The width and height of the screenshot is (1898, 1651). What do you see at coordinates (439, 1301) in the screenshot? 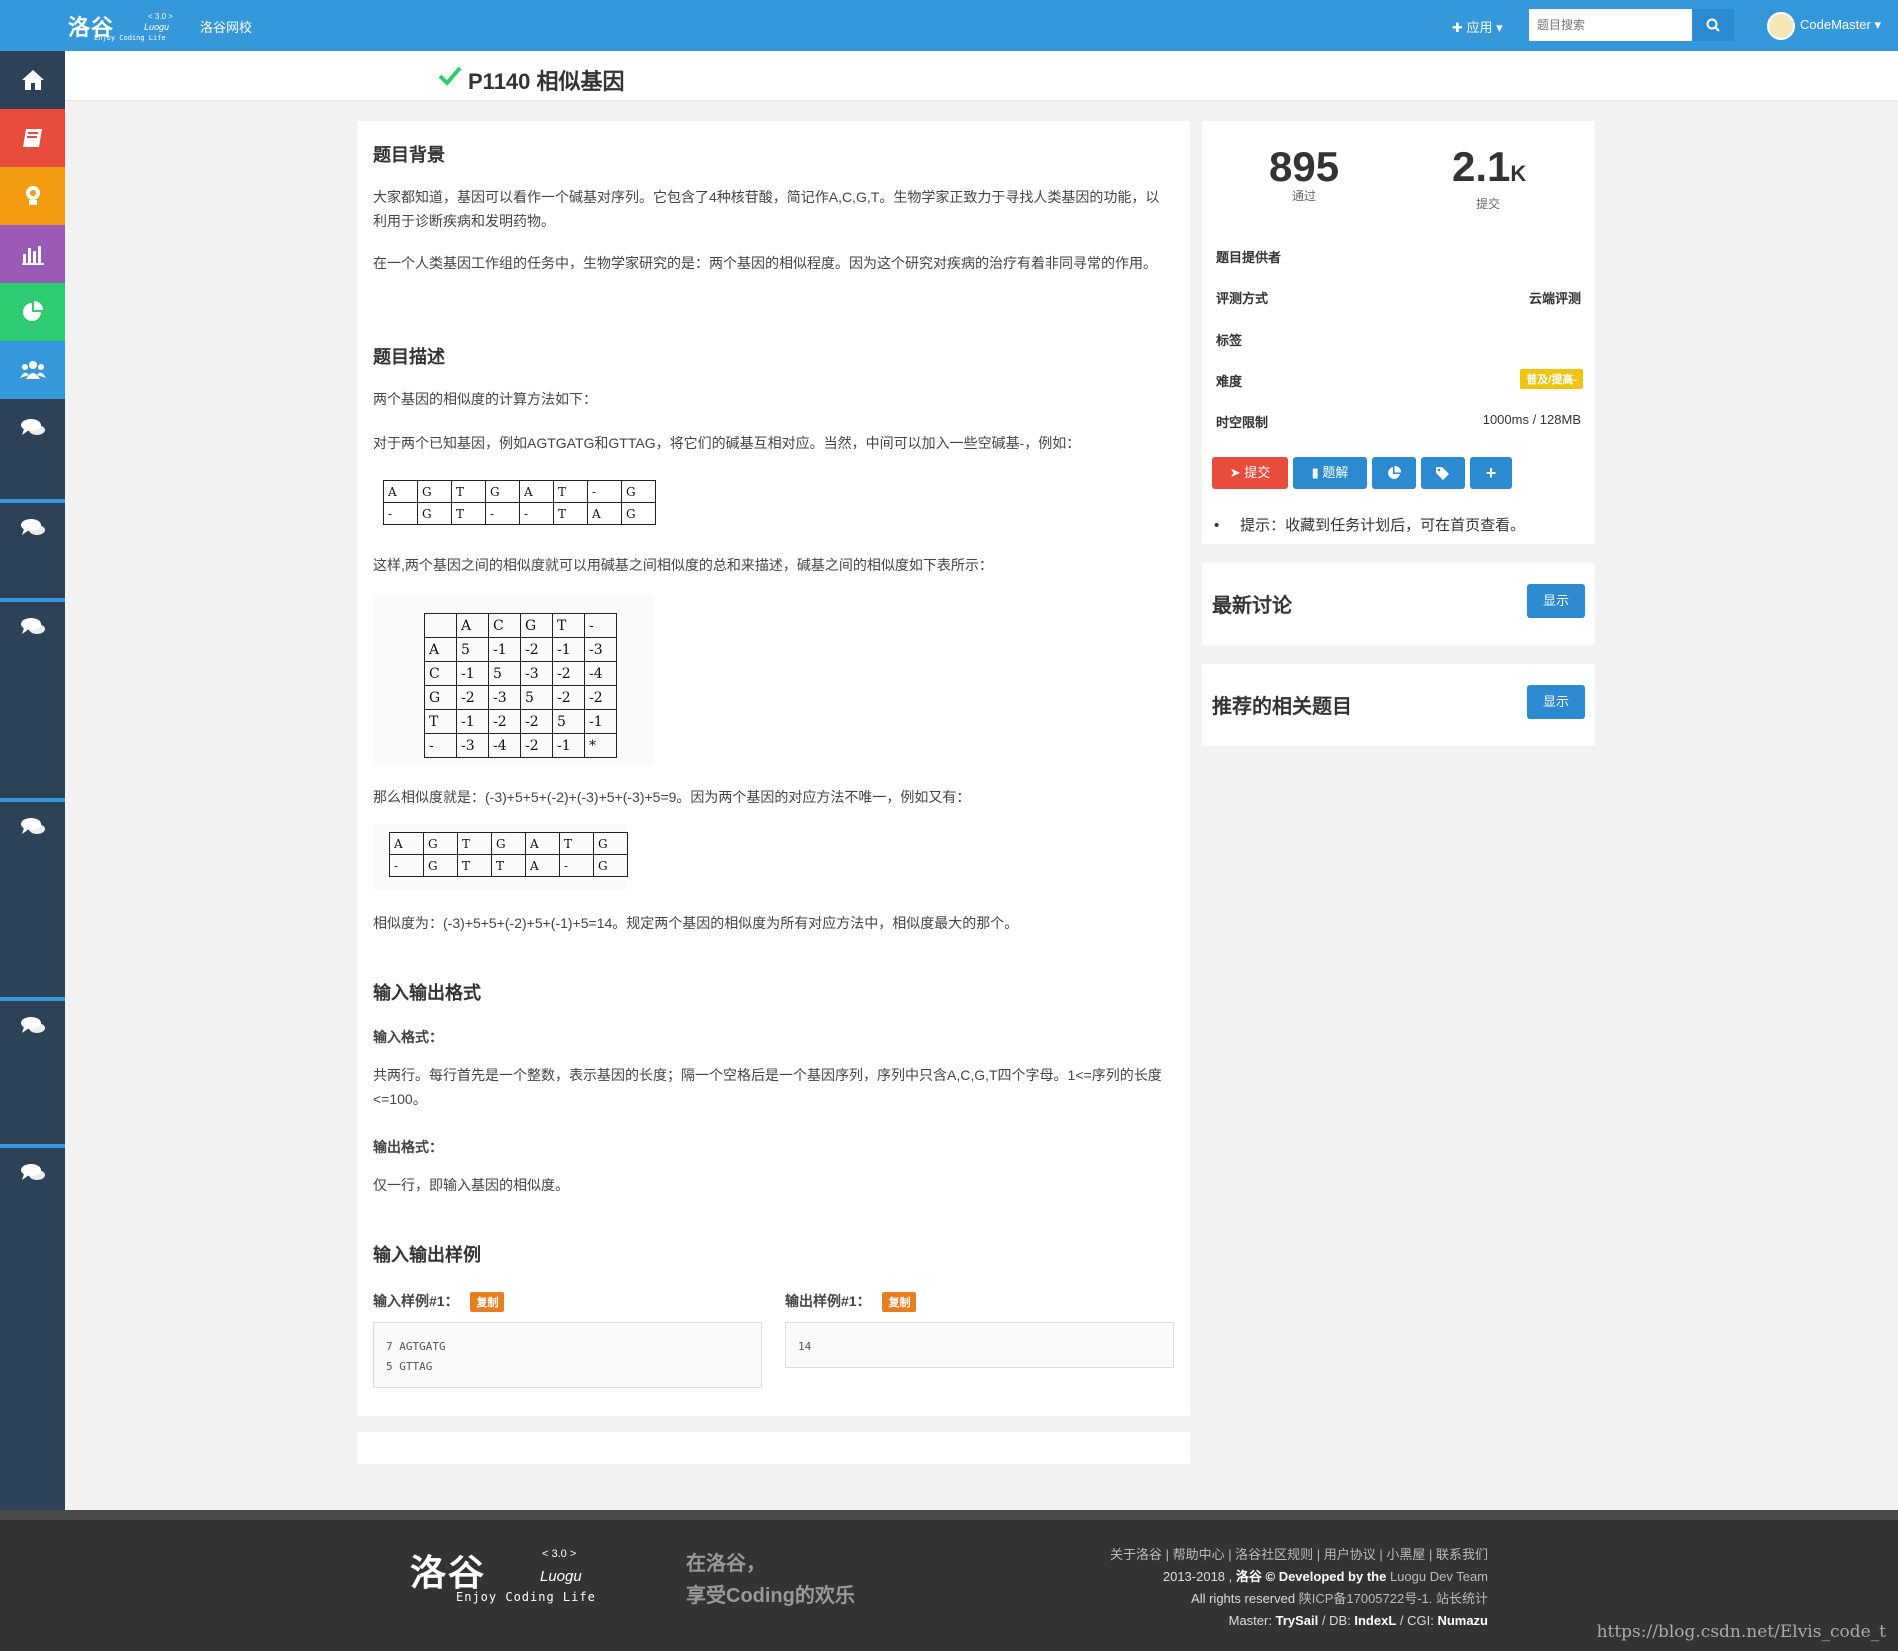
I see `sample-input-label-row: 输入样例#1： 复制` at bounding box center [439, 1301].